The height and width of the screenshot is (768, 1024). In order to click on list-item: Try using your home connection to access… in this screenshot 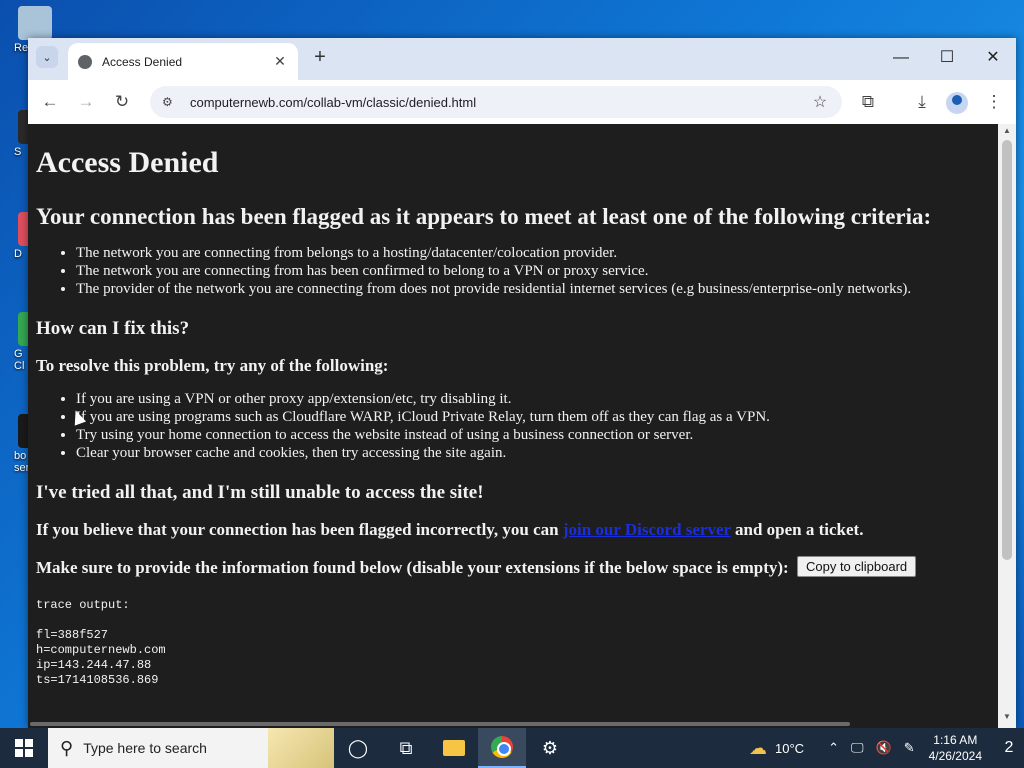, I will do `click(533, 435)`.